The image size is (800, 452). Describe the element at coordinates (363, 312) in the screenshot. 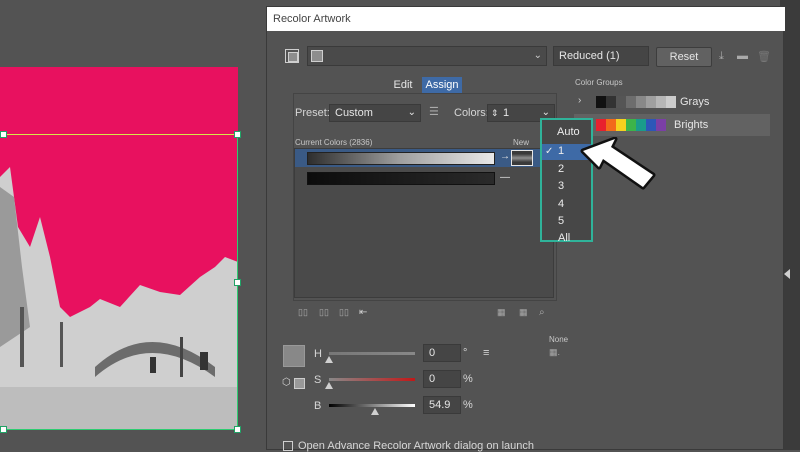

I see `new-row-icon: ⇤` at that location.